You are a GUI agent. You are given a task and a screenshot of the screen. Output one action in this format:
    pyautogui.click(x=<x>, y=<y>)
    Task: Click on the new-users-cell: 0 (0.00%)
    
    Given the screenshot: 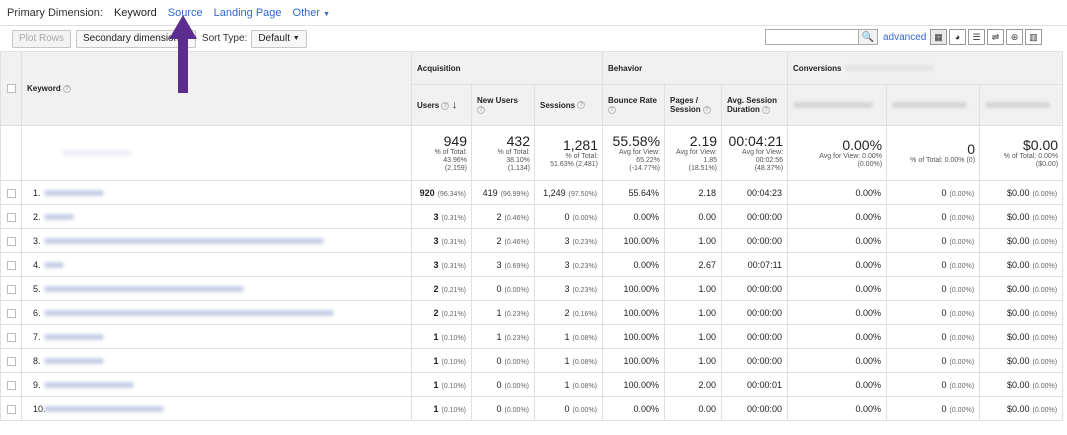 What is the action you would take?
    pyautogui.click(x=503, y=360)
    